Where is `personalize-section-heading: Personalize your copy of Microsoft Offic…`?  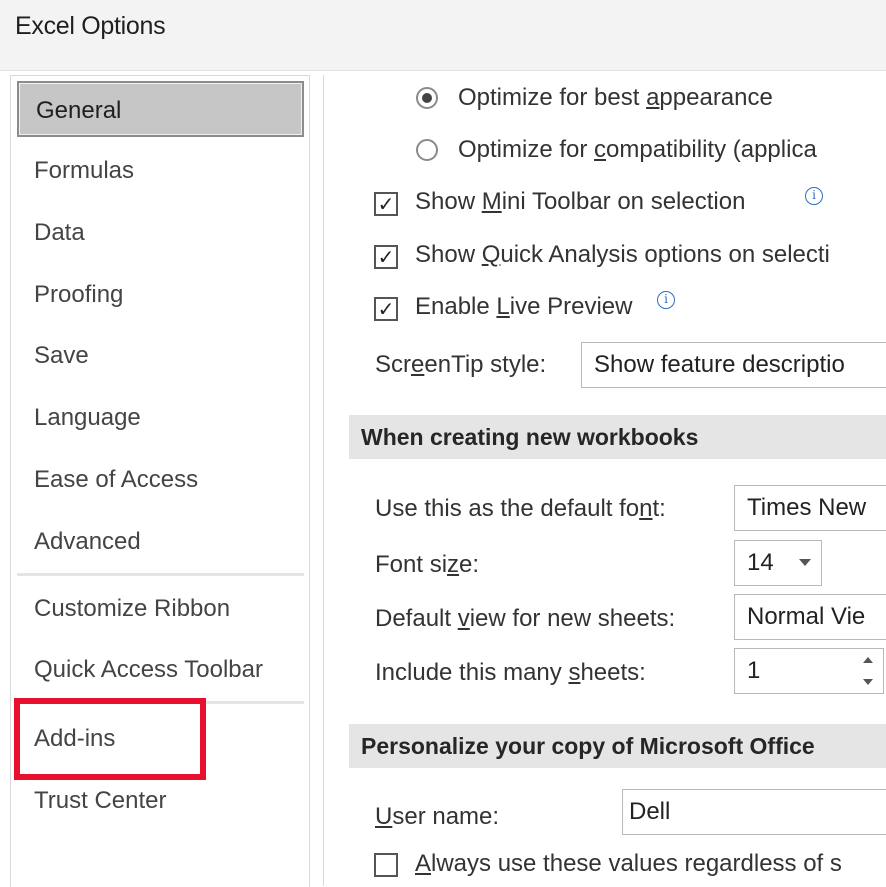
personalize-section-heading: Personalize your copy of Microsoft Offic… is located at coordinates (617, 746).